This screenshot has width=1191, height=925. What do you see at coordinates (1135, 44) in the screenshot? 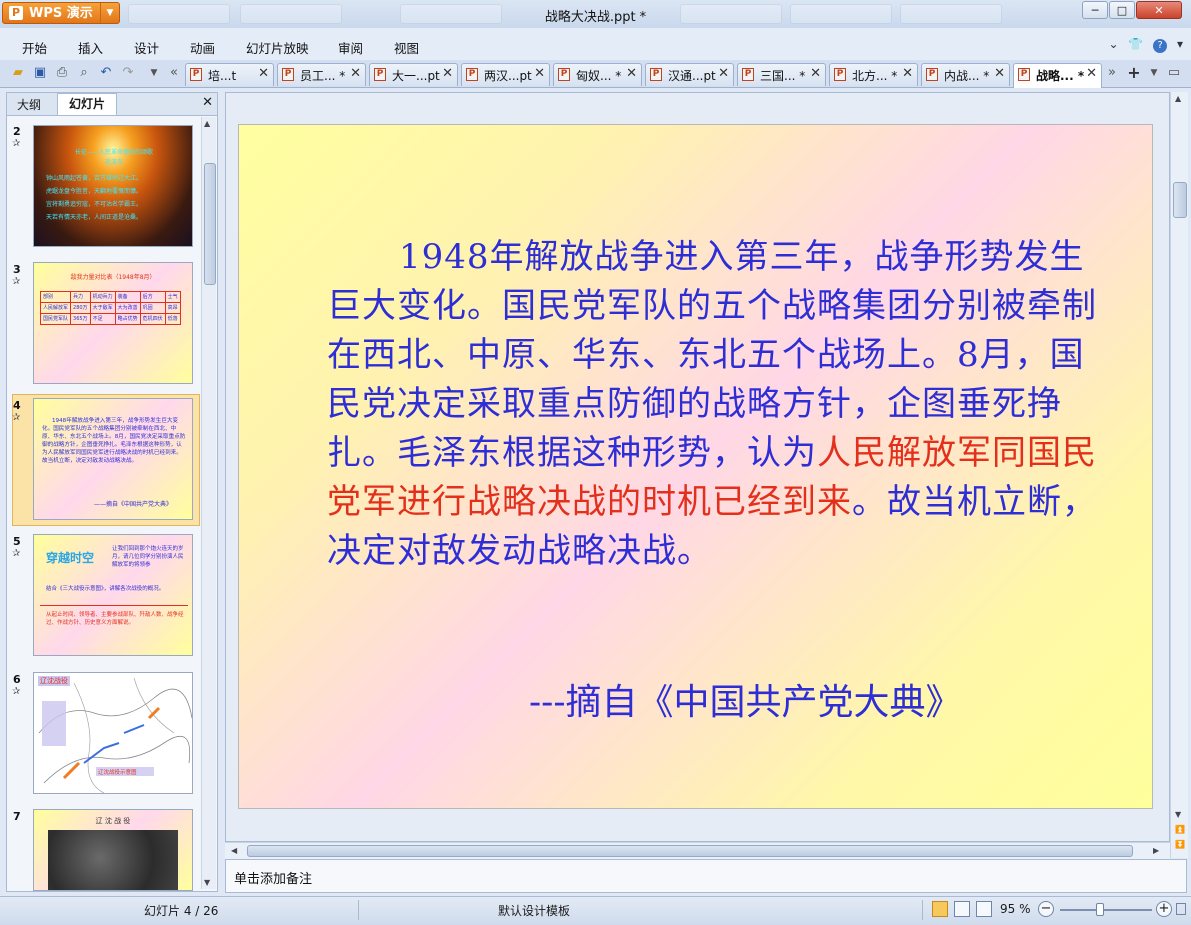
I see `shirt-icon: 👕` at bounding box center [1135, 44].